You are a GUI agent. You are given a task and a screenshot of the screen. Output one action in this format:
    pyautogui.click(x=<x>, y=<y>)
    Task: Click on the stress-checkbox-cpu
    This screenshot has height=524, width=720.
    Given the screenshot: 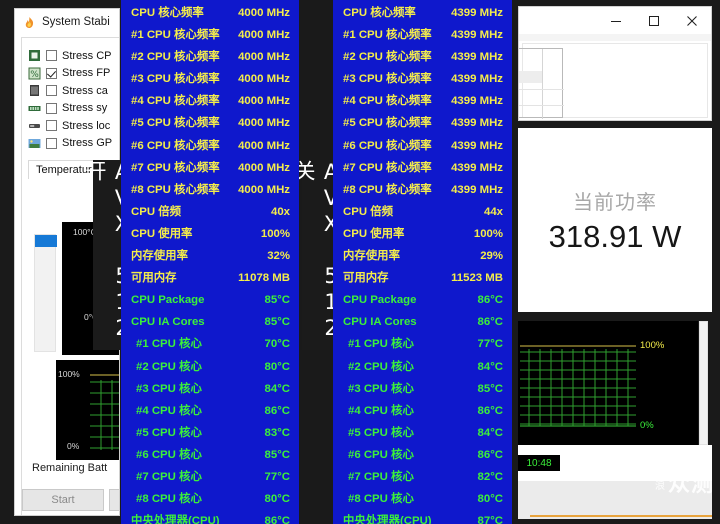 What is the action you would take?
    pyautogui.click(x=51, y=56)
    